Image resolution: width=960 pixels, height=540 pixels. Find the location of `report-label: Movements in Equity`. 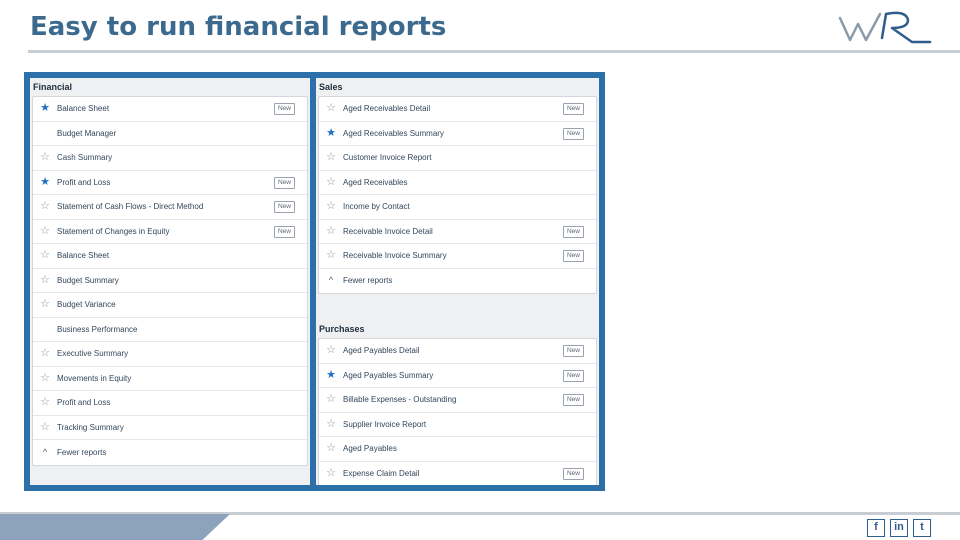

report-label: Movements in Equity is located at coordinates (94, 378).